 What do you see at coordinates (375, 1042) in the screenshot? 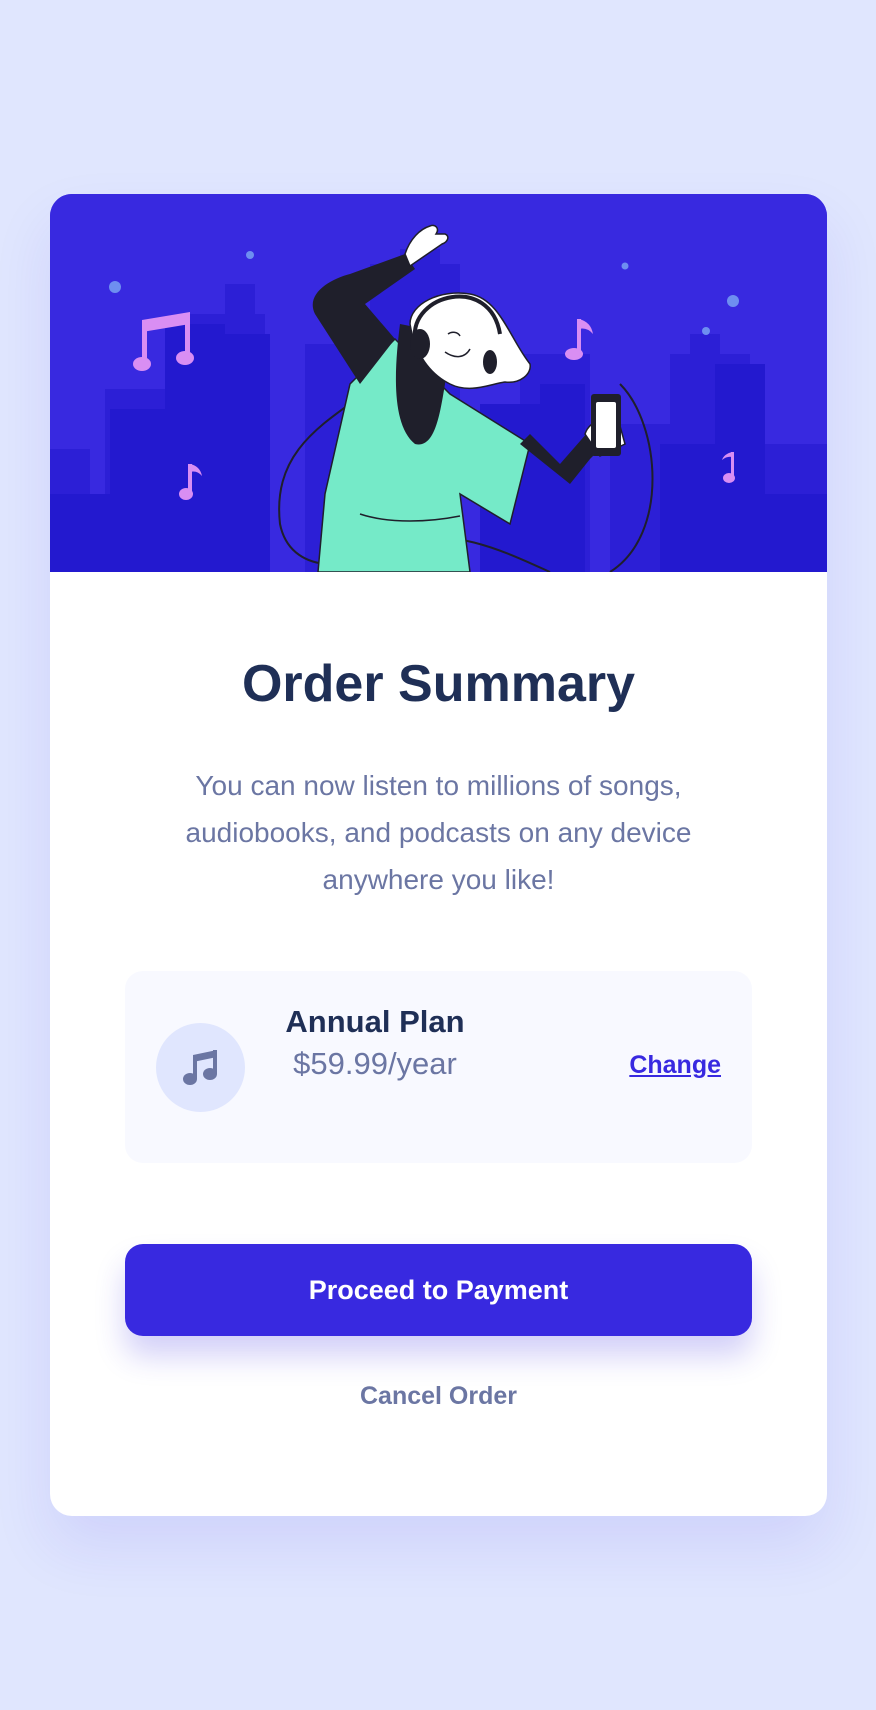
I see `plan-details: Annual Plan $59.99/year` at bounding box center [375, 1042].